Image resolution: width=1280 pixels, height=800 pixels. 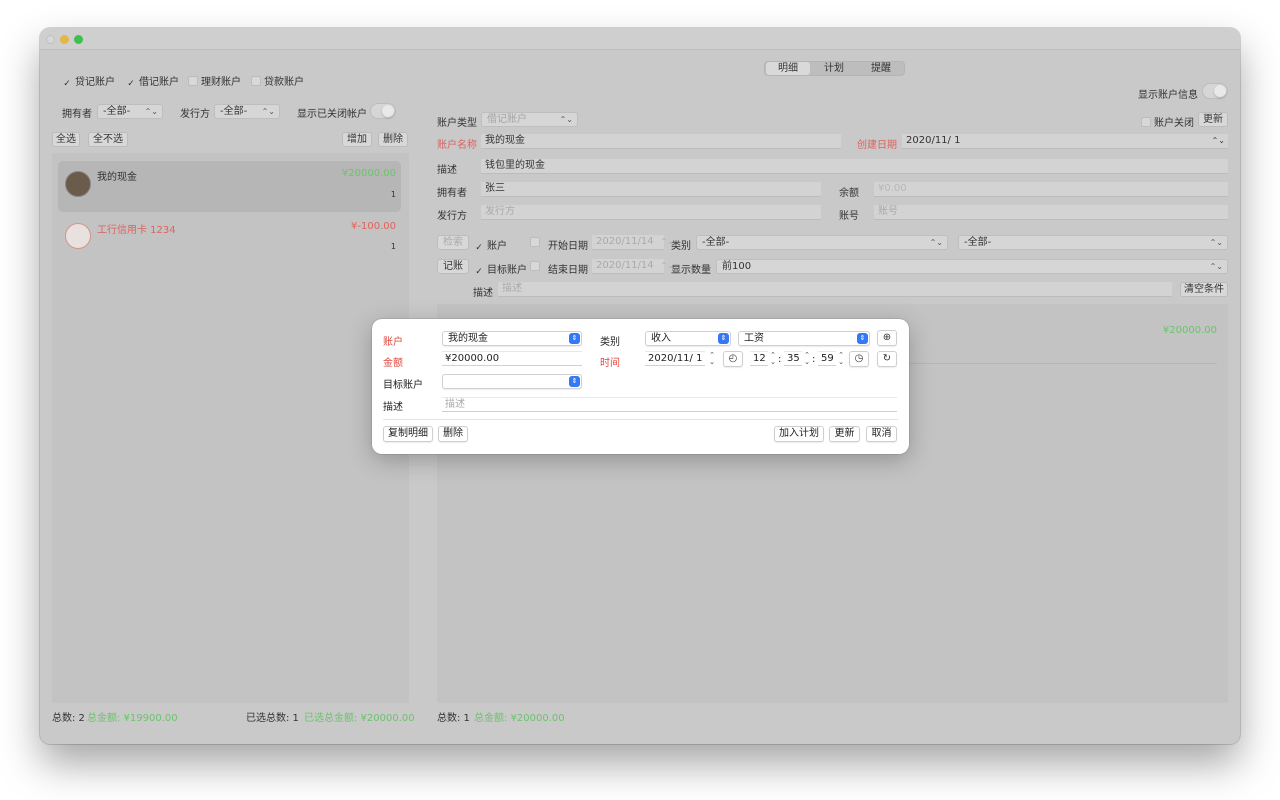 What do you see at coordinates (640, 39) in the screenshot?
I see `title-bar` at bounding box center [640, 39].